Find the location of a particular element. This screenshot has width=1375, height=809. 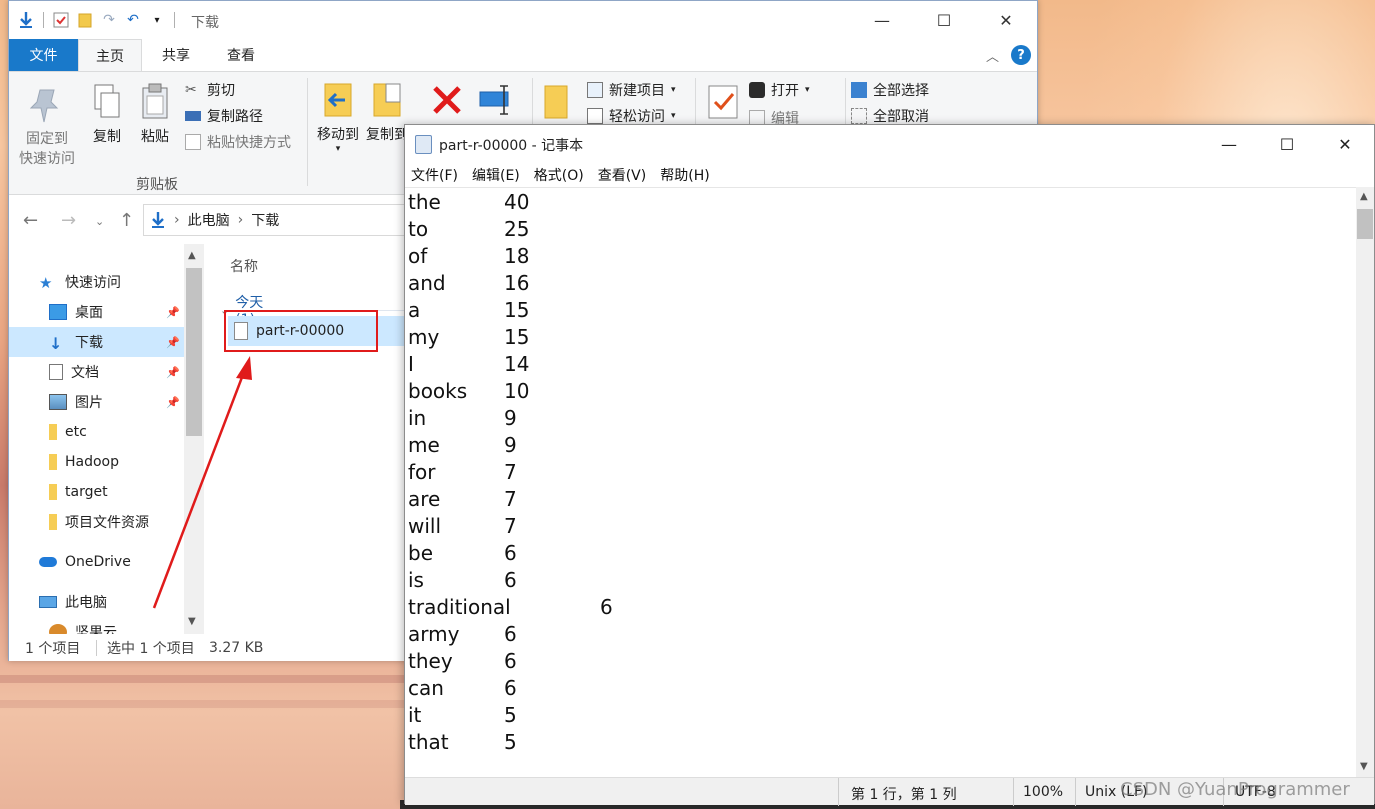

rename-button is located at coordinates (495, 102).